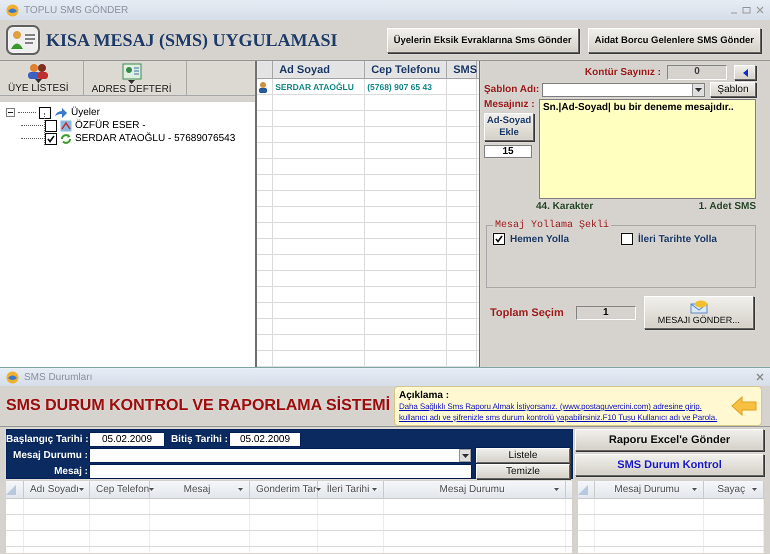 This screenshot has height=554, width=770. Describe the element at coordinates (731, 489) in the screenshot. I see `column-header: Sayaç` at that location.